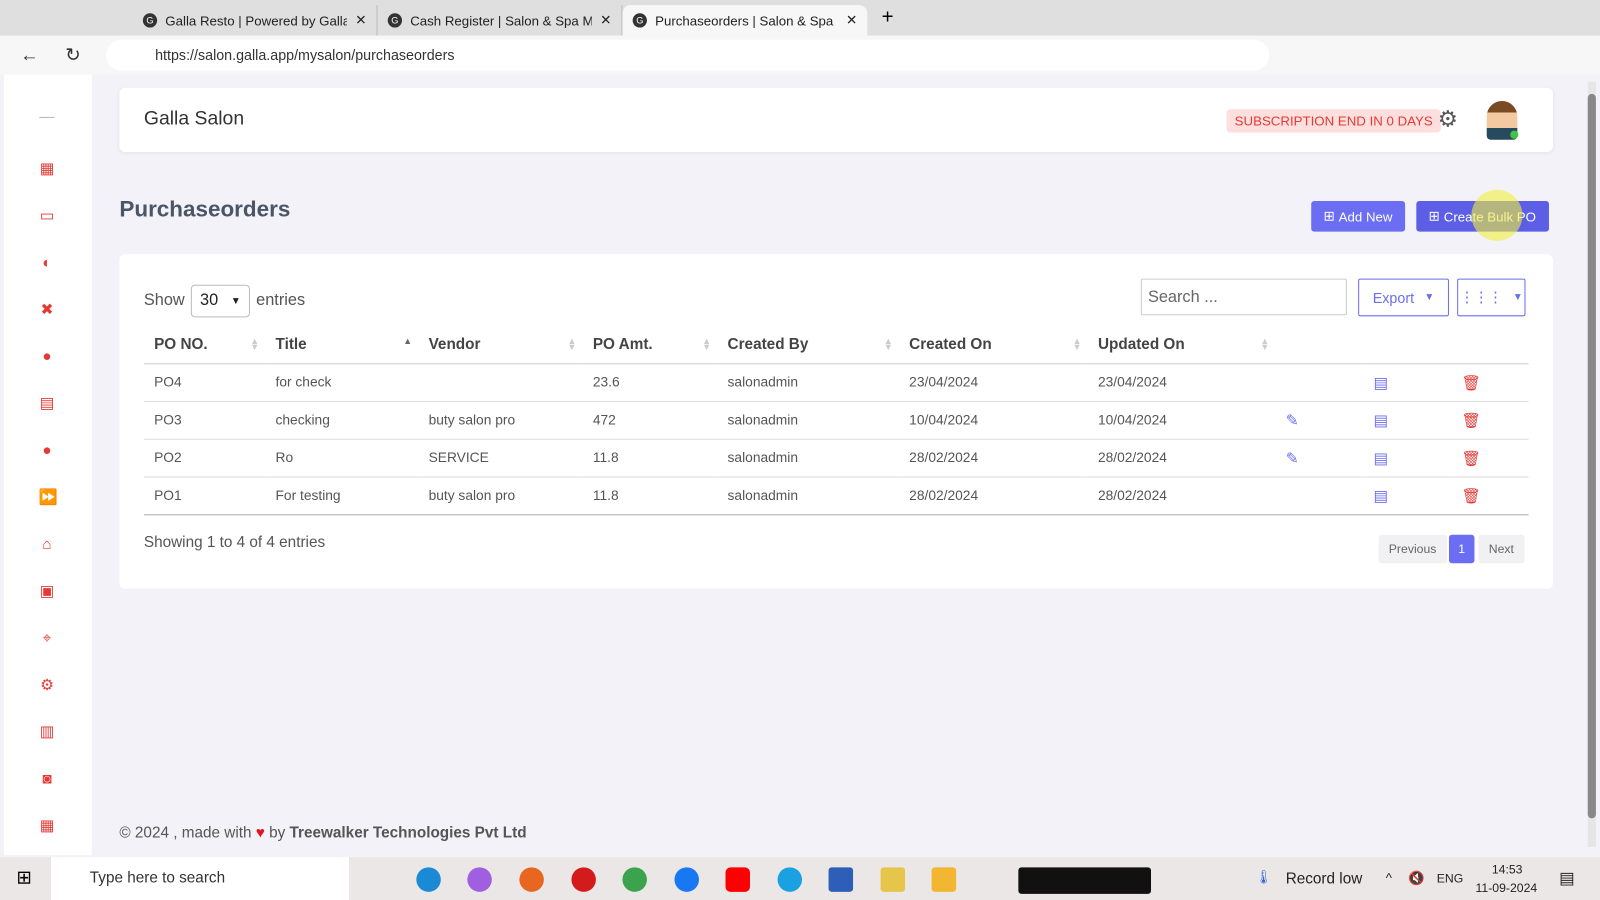 The image size is (1600, 900). What do you see at coordinates (1407, 420) in the screenshot?
I see `view-cell: ▤` at bounding box center [1407, 420].